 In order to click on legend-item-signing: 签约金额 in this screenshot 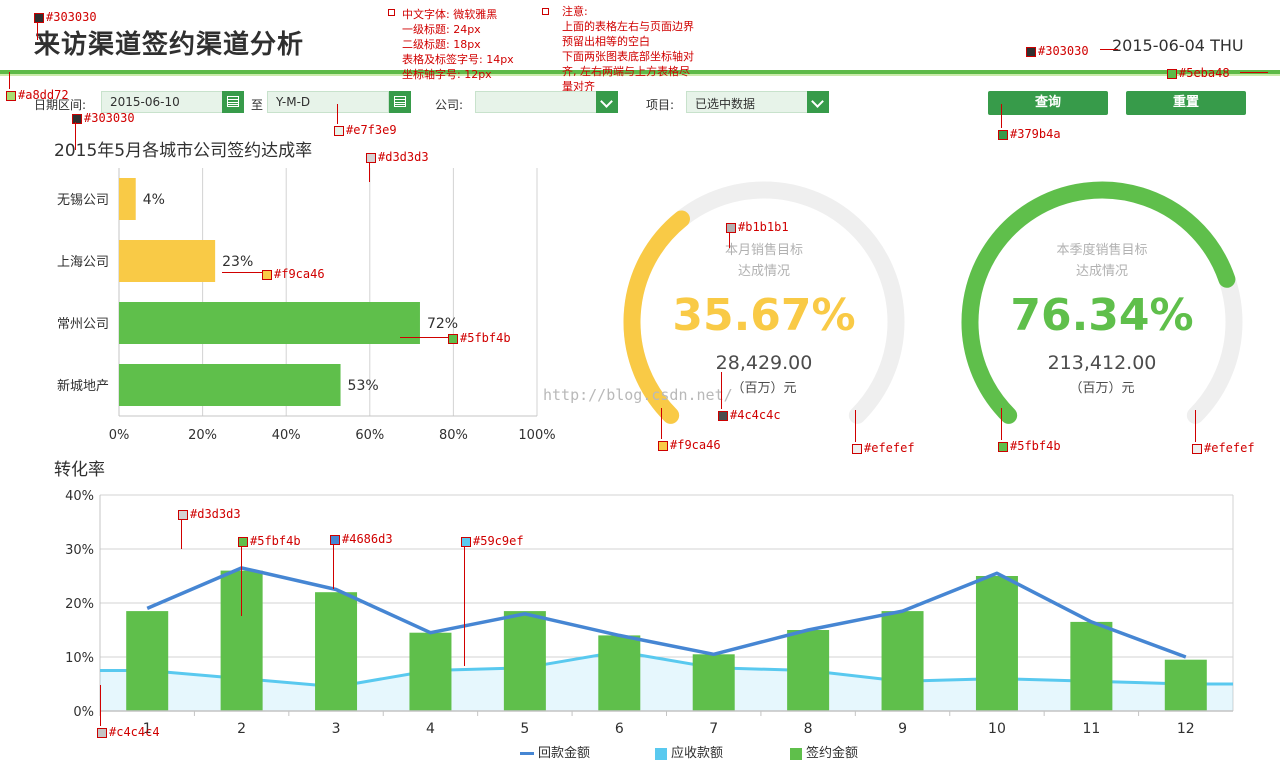, I will do `click(824, 751)`.